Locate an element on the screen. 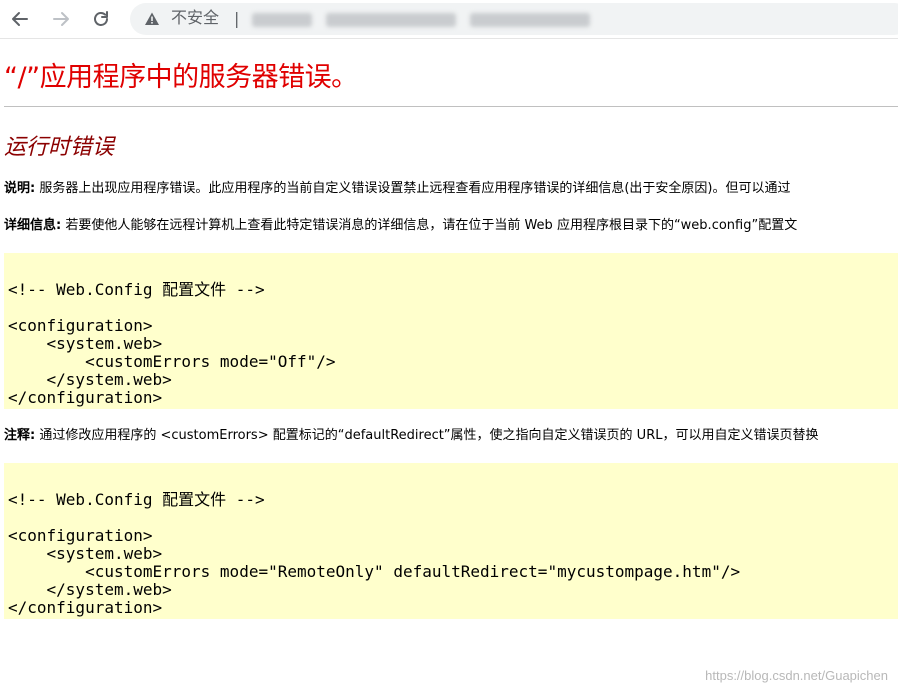  reload-button is located at coordinates (101, 19).